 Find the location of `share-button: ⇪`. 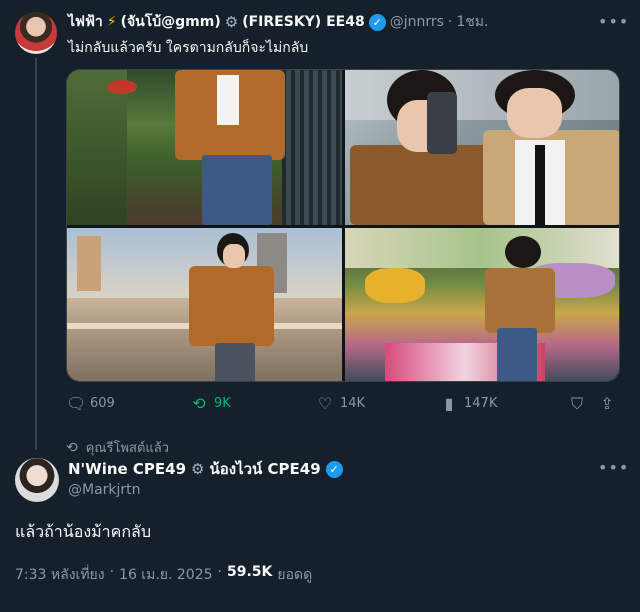

share-button: ⇪ is located at coordinates (607, 403).